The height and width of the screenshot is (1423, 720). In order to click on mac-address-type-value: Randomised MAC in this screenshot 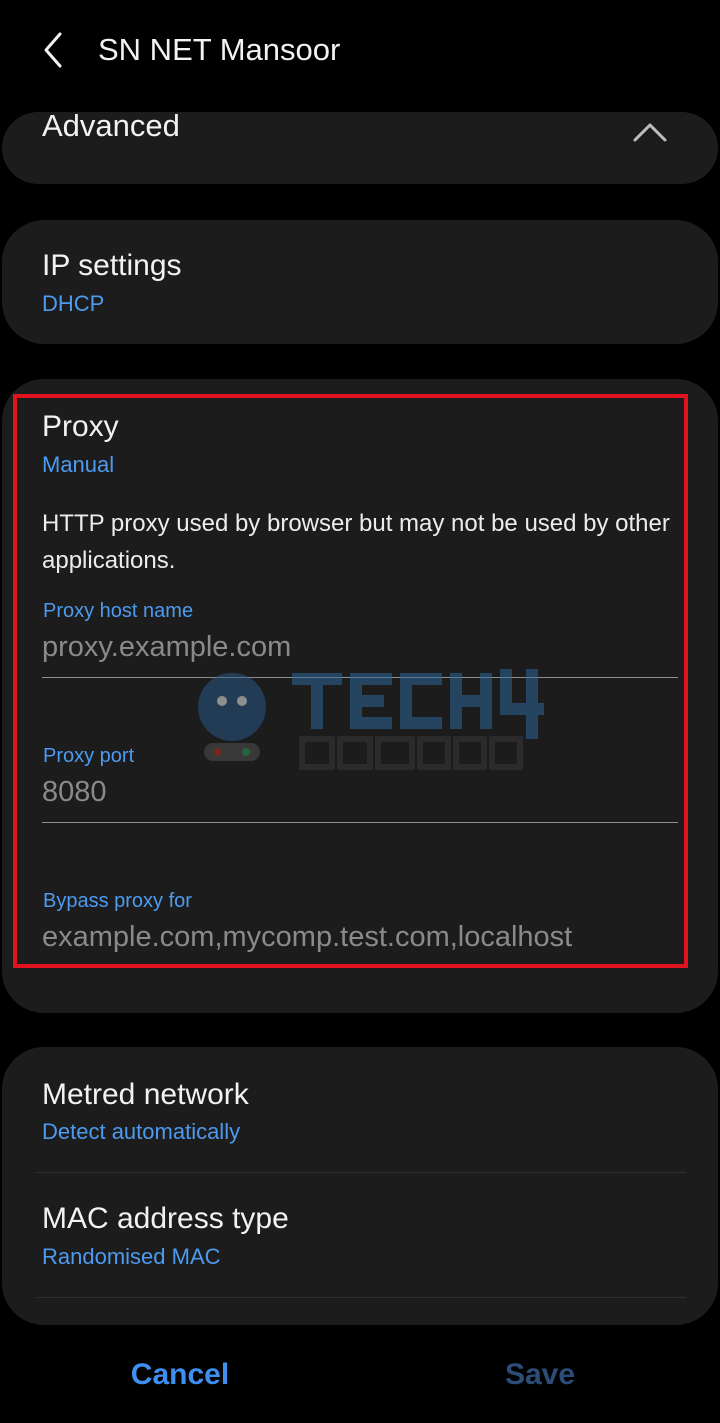, I will do `click(131, 1256)`.